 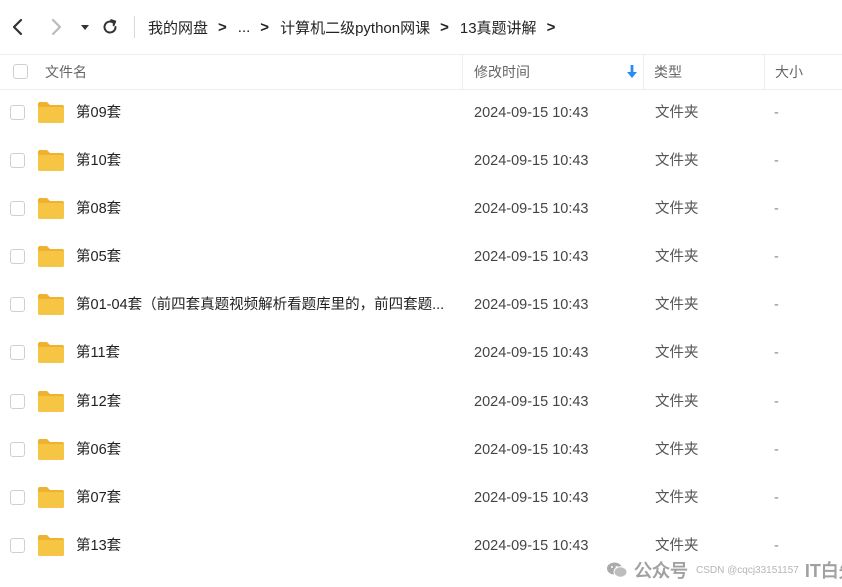 What do you see at coordinates (421, 113) in the screenshot?
I see `file-row: 第09套 2024-09-15 10:43 文件夹 -` at bounding box center [421, 113].